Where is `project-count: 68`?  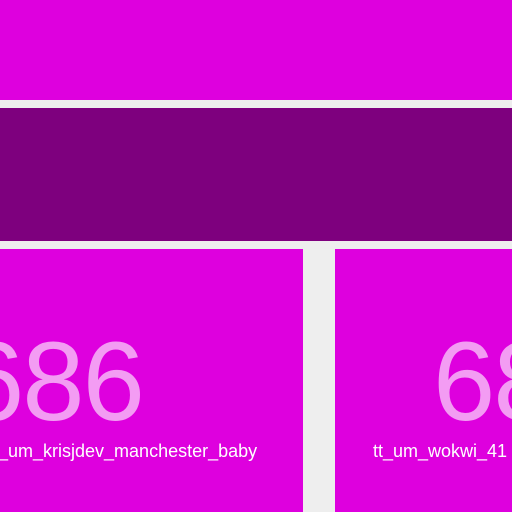 project-count: 68 is located at coordinates (472, 381).